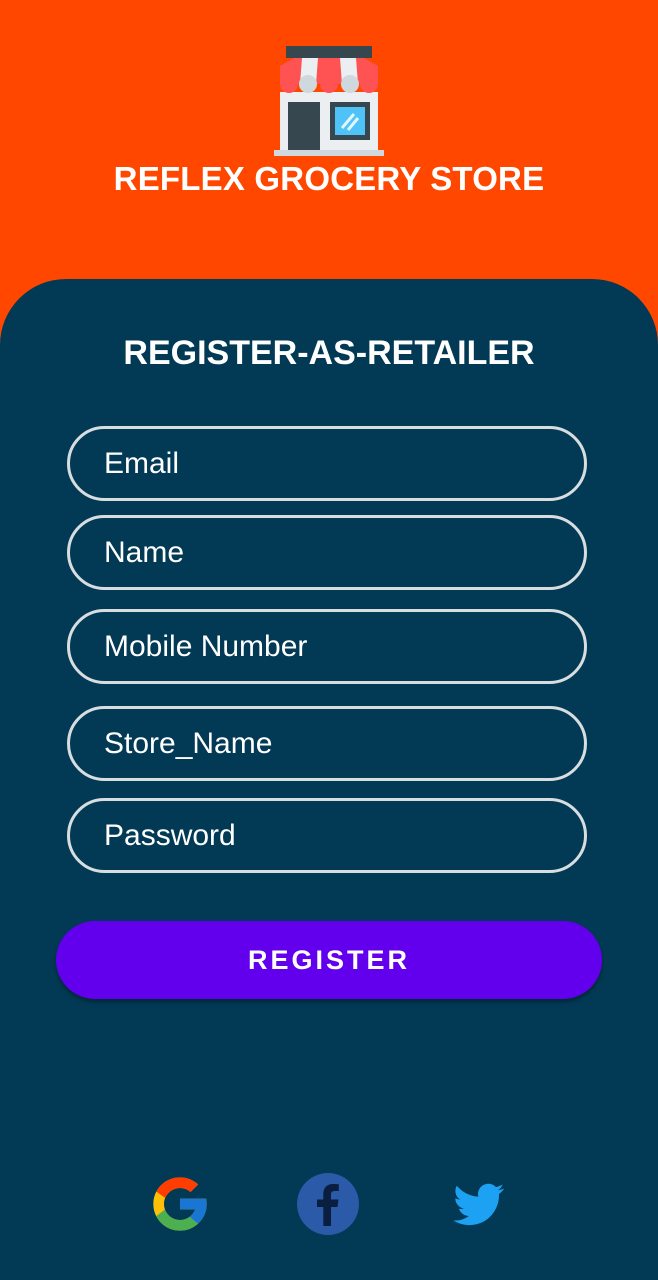 The height and width of the screenshot is (1280, 658). What do you see at coordinates (170, 835) in the screenshot?
I see `password-placeholder: Password` at bounding box center [170, 835].